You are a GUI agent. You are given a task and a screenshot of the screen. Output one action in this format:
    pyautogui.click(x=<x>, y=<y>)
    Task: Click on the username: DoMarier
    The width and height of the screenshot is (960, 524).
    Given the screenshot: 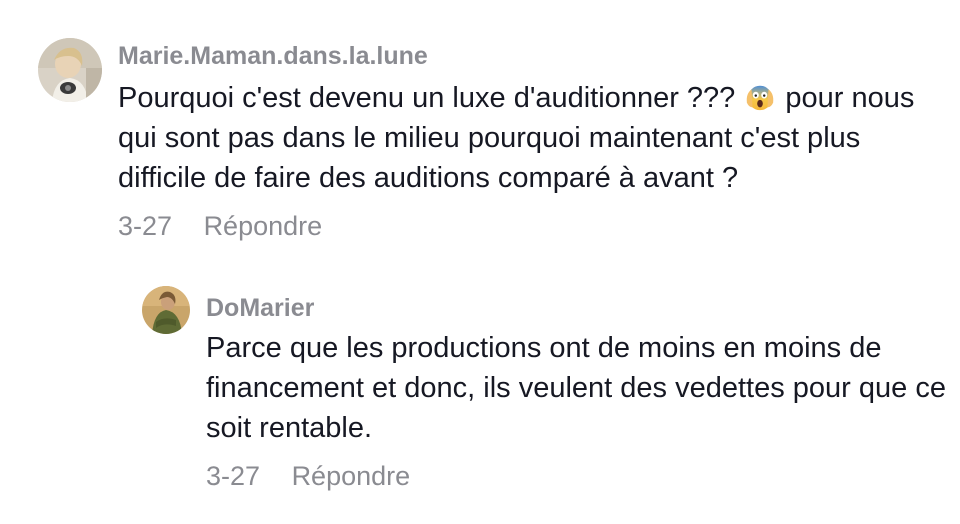 What is the action you would take?
    pyautogui.click(x=576, y=308)
    